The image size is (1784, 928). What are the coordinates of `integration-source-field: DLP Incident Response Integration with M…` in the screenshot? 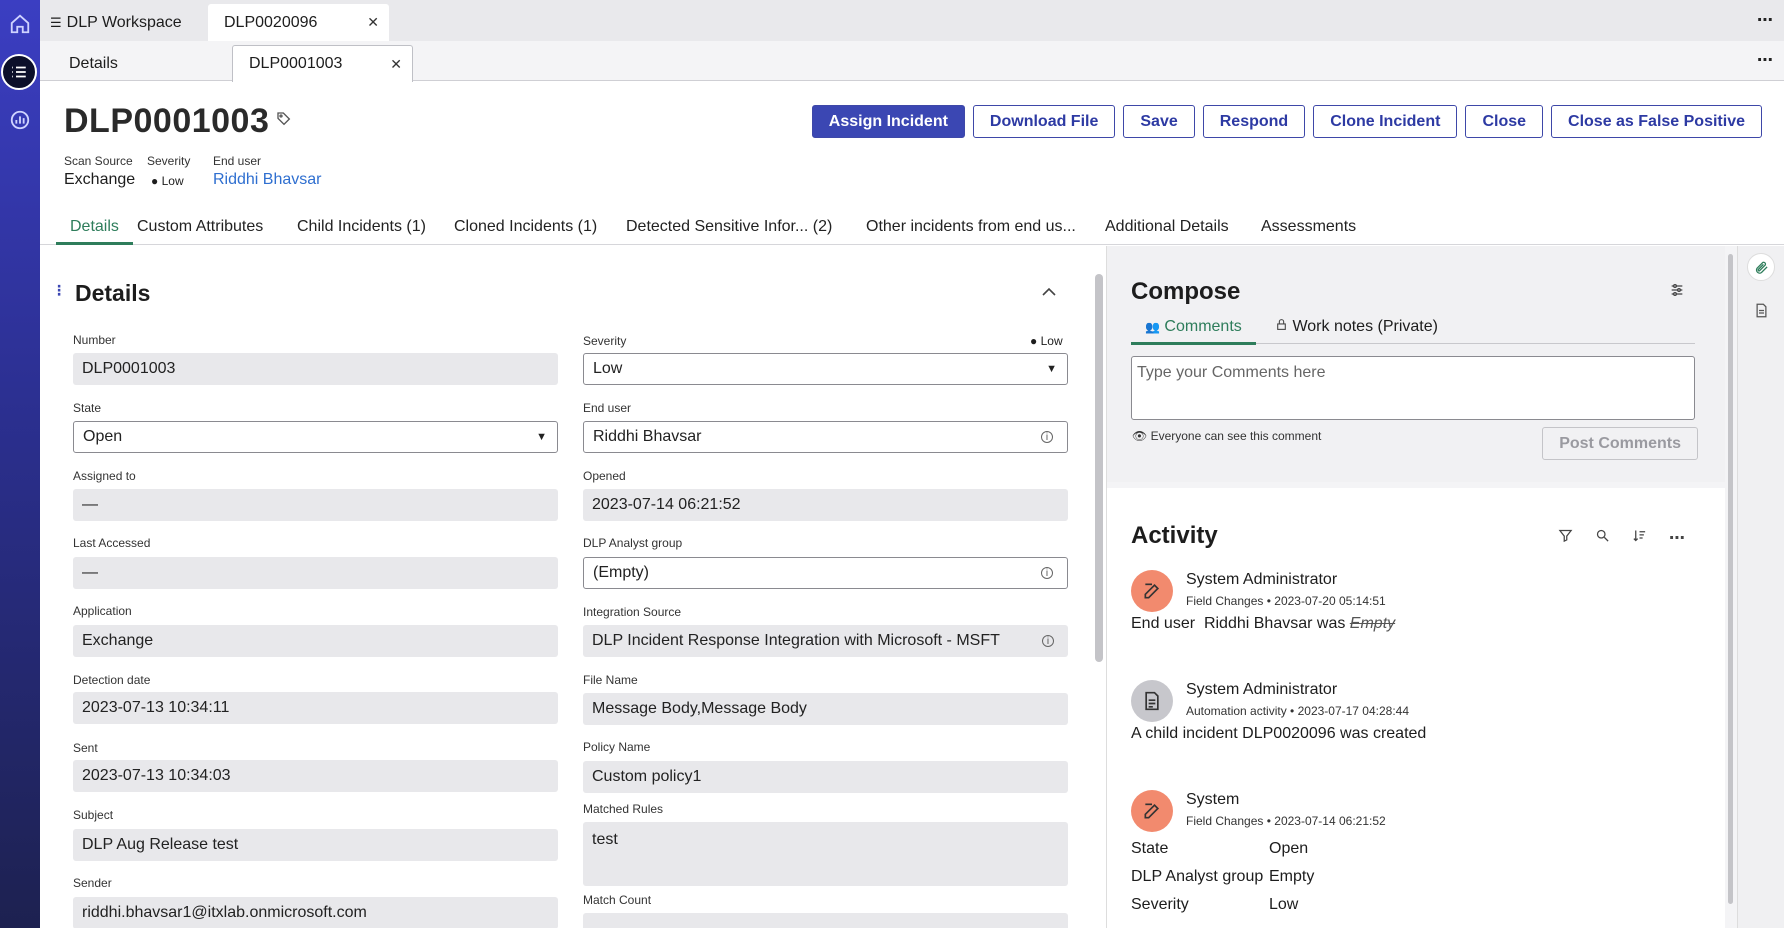 It's located at (825, 641).